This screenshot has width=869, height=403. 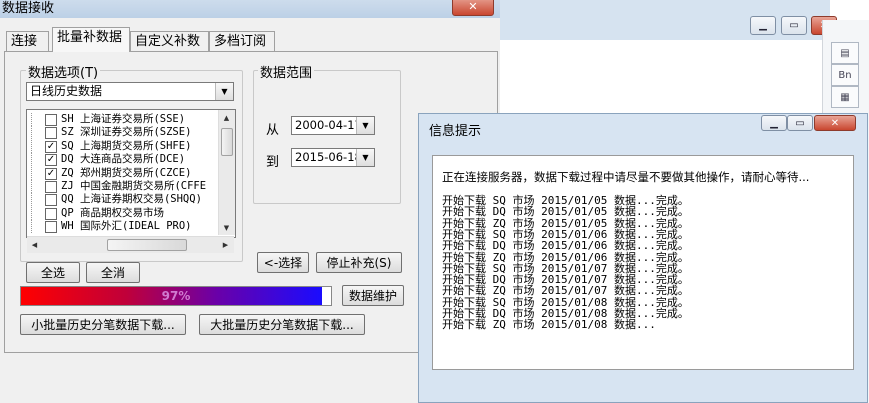 What do you see at coordinates (66, 91) in the screenshot?
I see `data-type-value: 日线历史数据` at bounding box center [66, 91].